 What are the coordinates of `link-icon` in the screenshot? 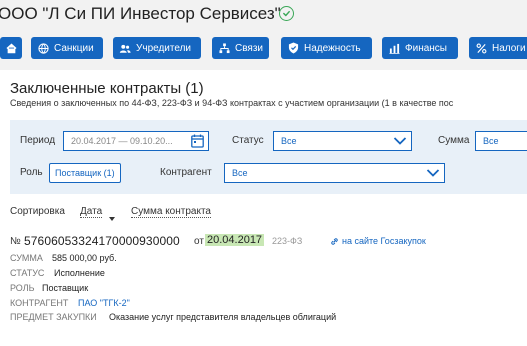 It's located at (334, 241).